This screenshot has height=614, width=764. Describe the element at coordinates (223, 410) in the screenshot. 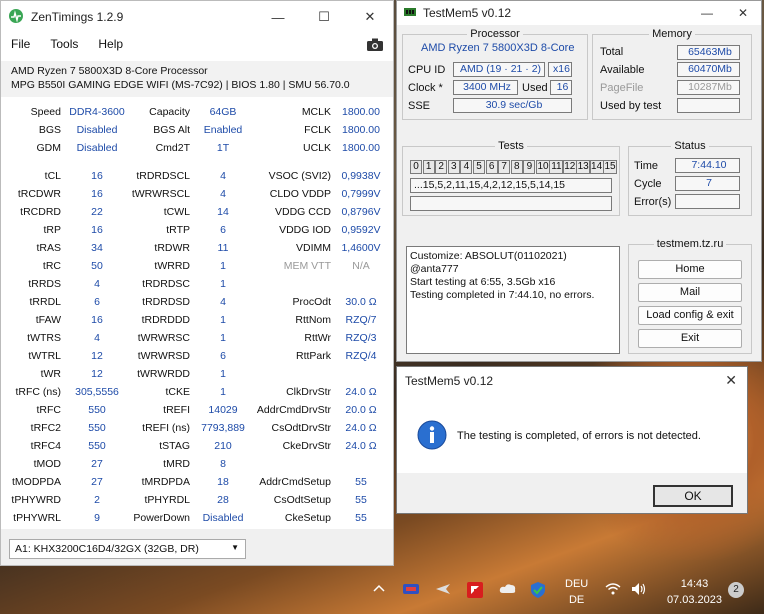

I see `timing-value: 14029` at that location.